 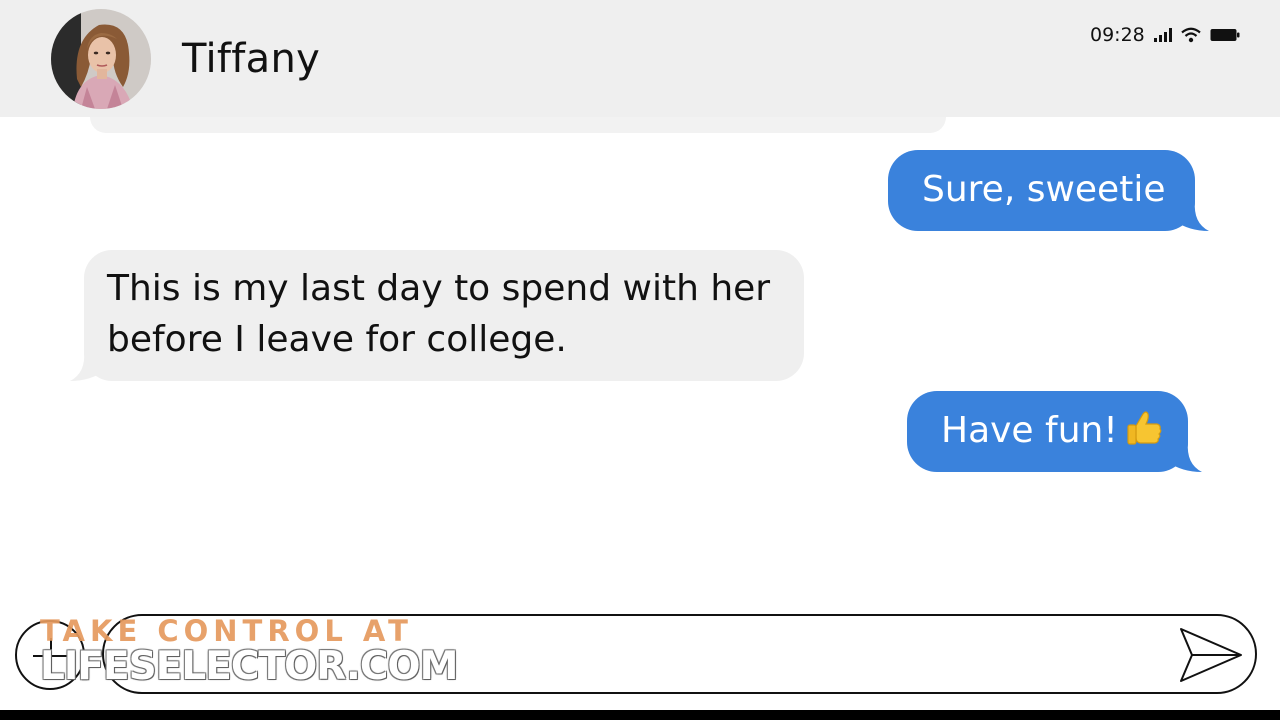 What do you see at coordinates (1191, 35) in the screenshot?
I see `wifi-icon` at bounding box center [1191, 35].